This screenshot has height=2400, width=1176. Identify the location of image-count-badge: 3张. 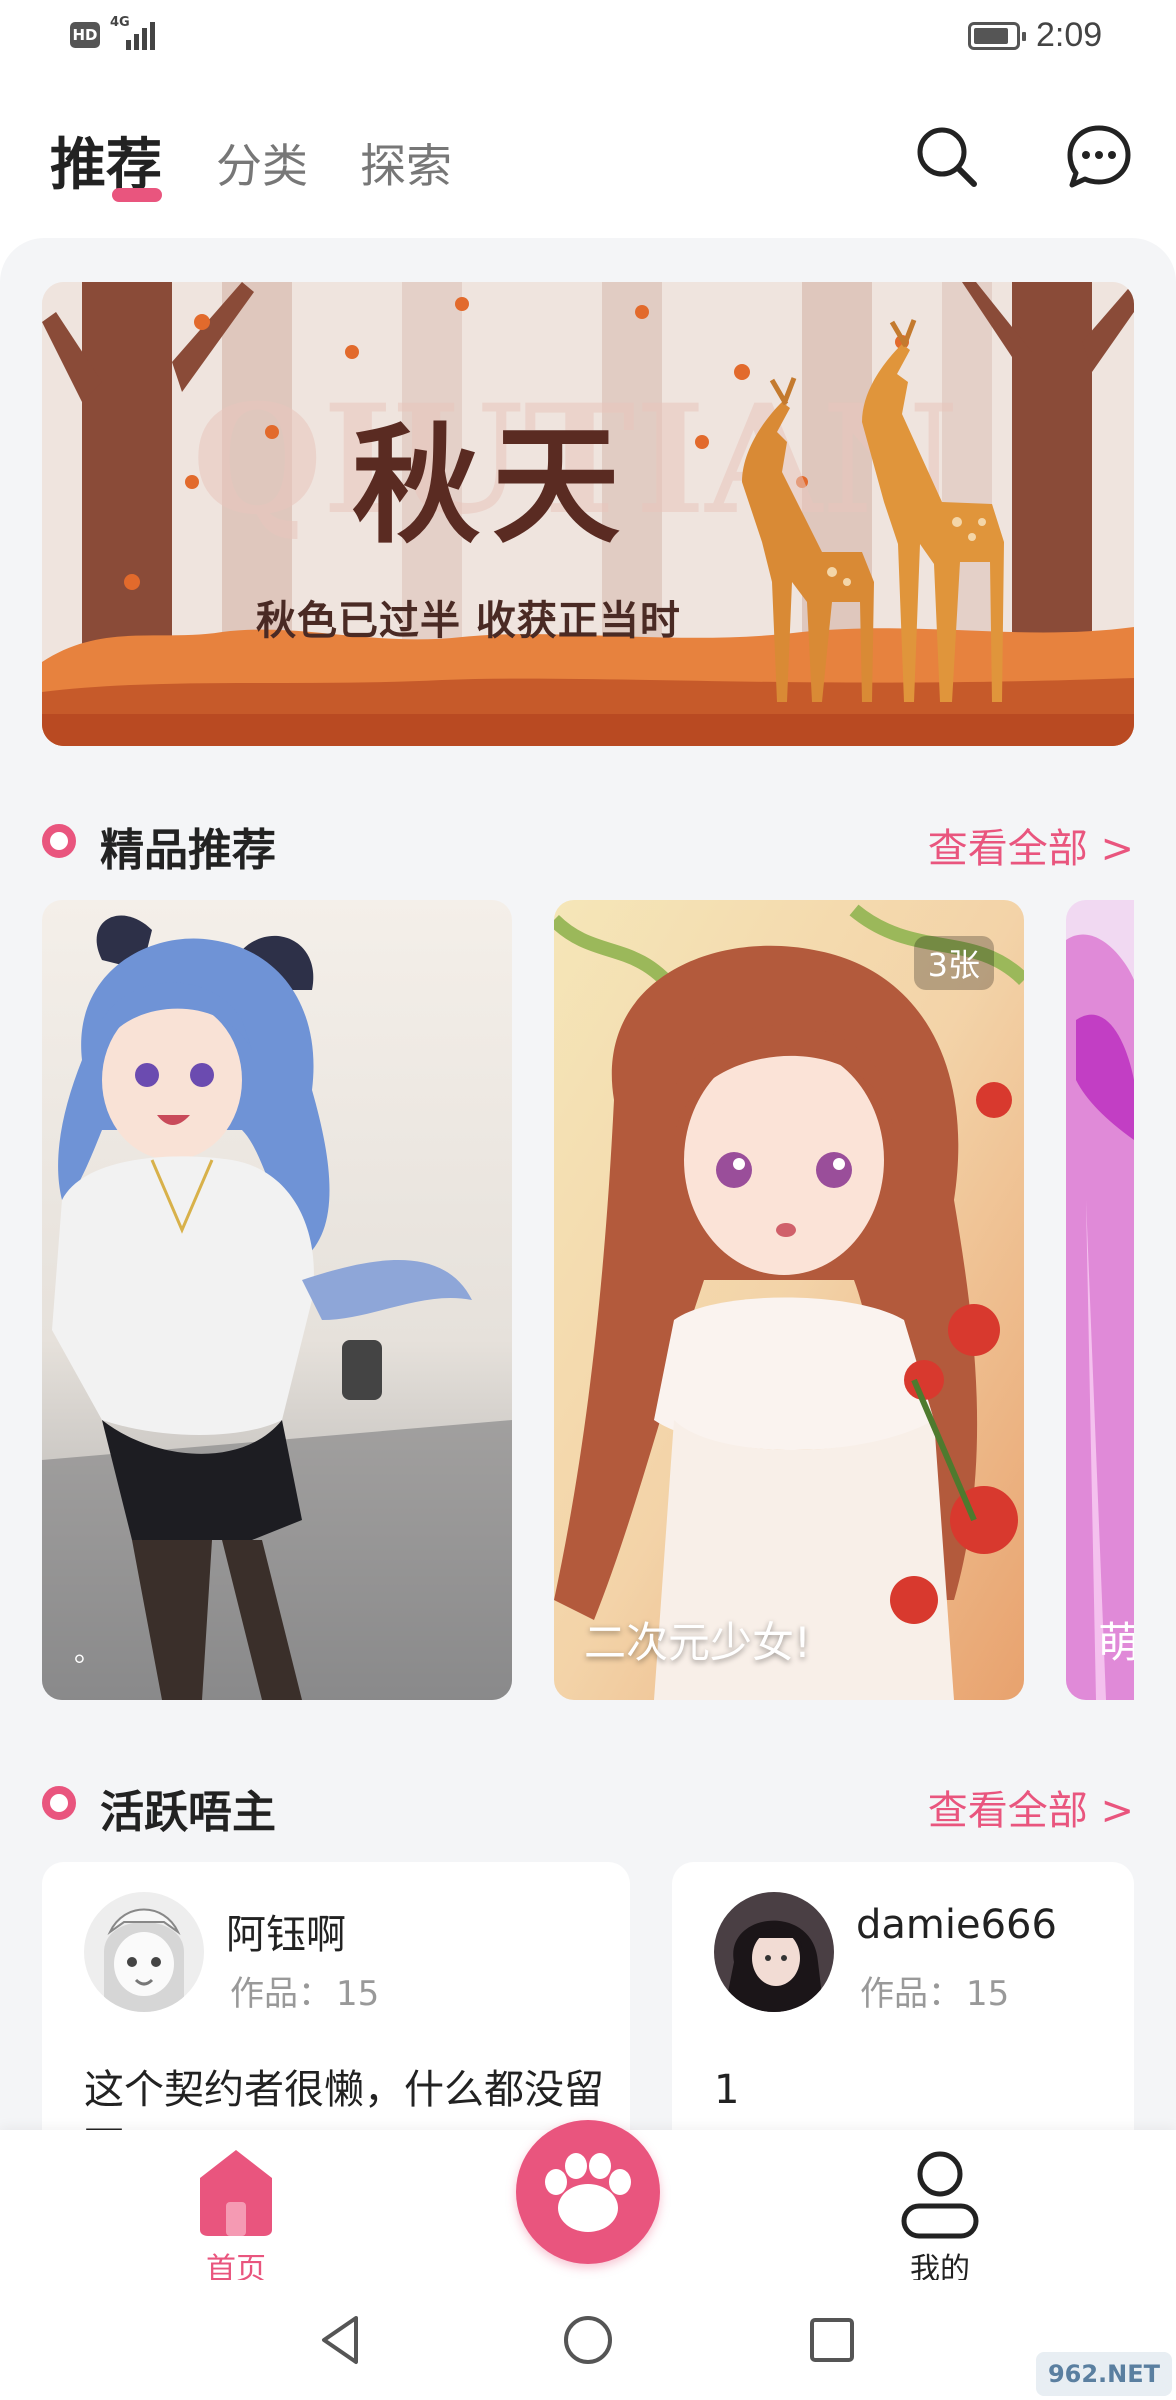
(953, 963).